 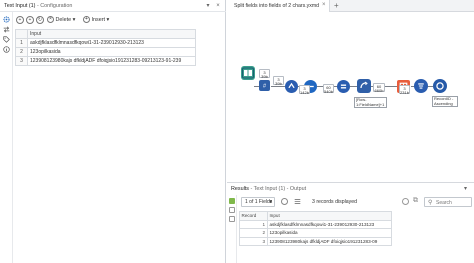 I want to click on check-icon, so click(x=284, y=201).